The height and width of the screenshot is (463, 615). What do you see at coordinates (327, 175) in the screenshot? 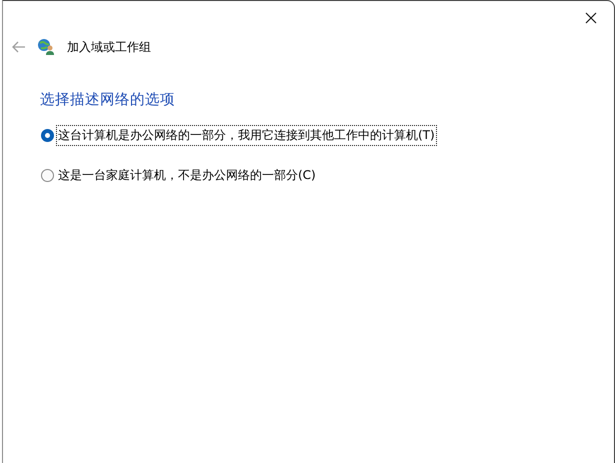
I see `radio-option: 这是一台家庭计算机，不是办公网络的一部分(C)` at bounding box center [327, 175].